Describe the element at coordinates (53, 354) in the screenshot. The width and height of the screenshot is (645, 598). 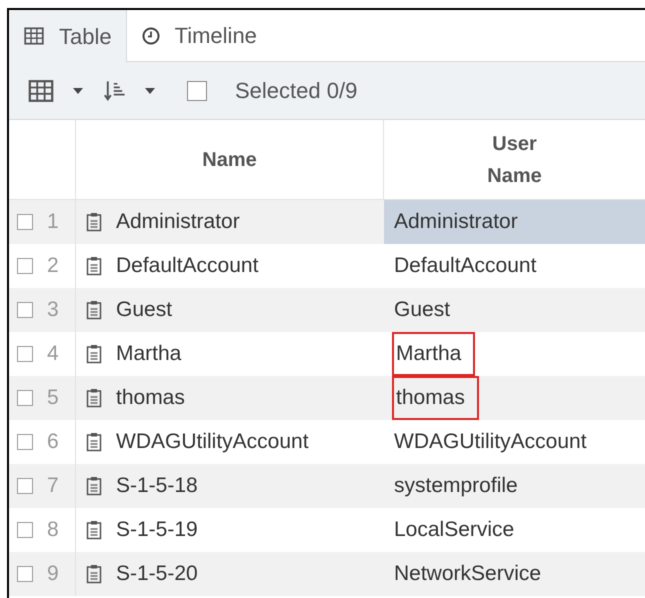
I see `row-number: 4` at that location.